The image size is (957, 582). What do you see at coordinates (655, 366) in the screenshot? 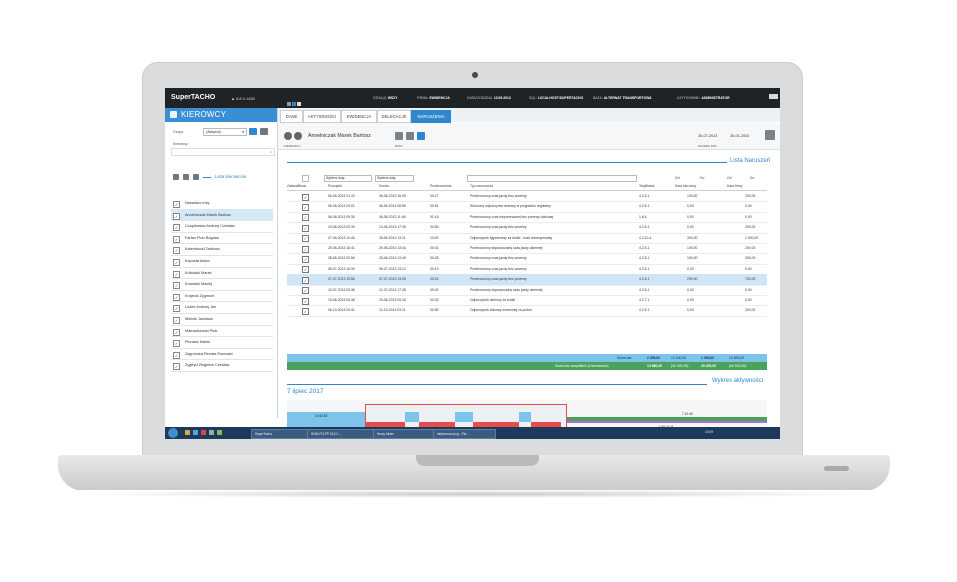
I see `total-from: 14 850,00` at bounding box center [655, 366].